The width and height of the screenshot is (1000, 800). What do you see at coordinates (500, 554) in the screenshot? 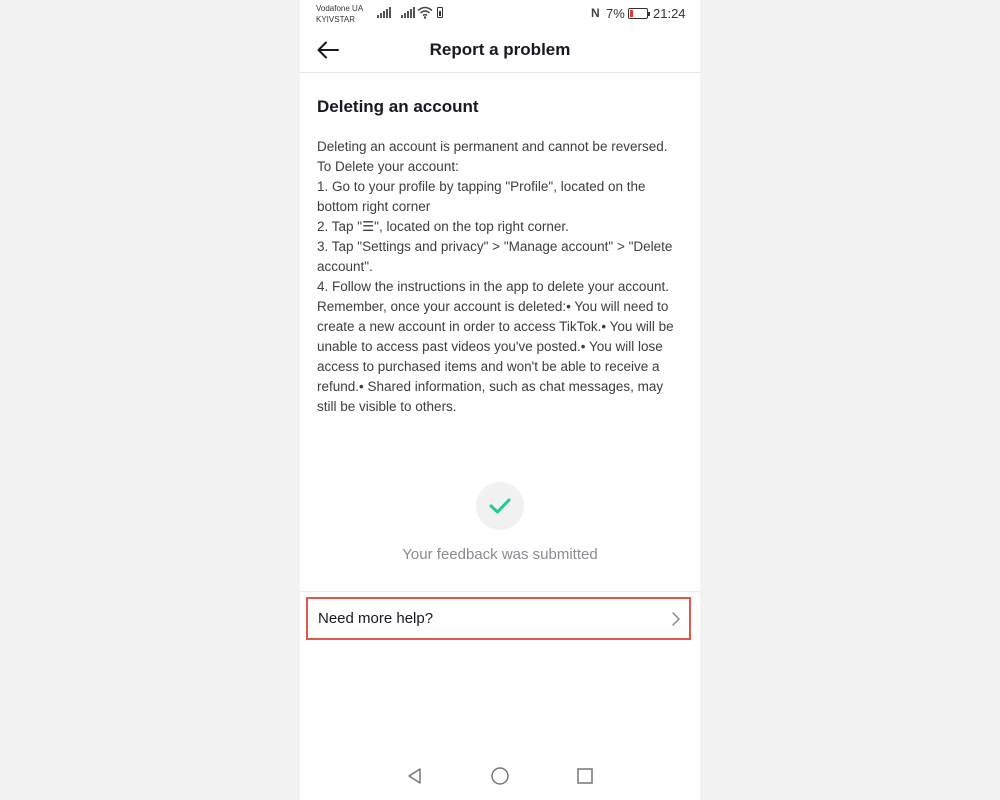
I see `feedback-message: Your feedback was submitted` at bounding box center [500, 554].